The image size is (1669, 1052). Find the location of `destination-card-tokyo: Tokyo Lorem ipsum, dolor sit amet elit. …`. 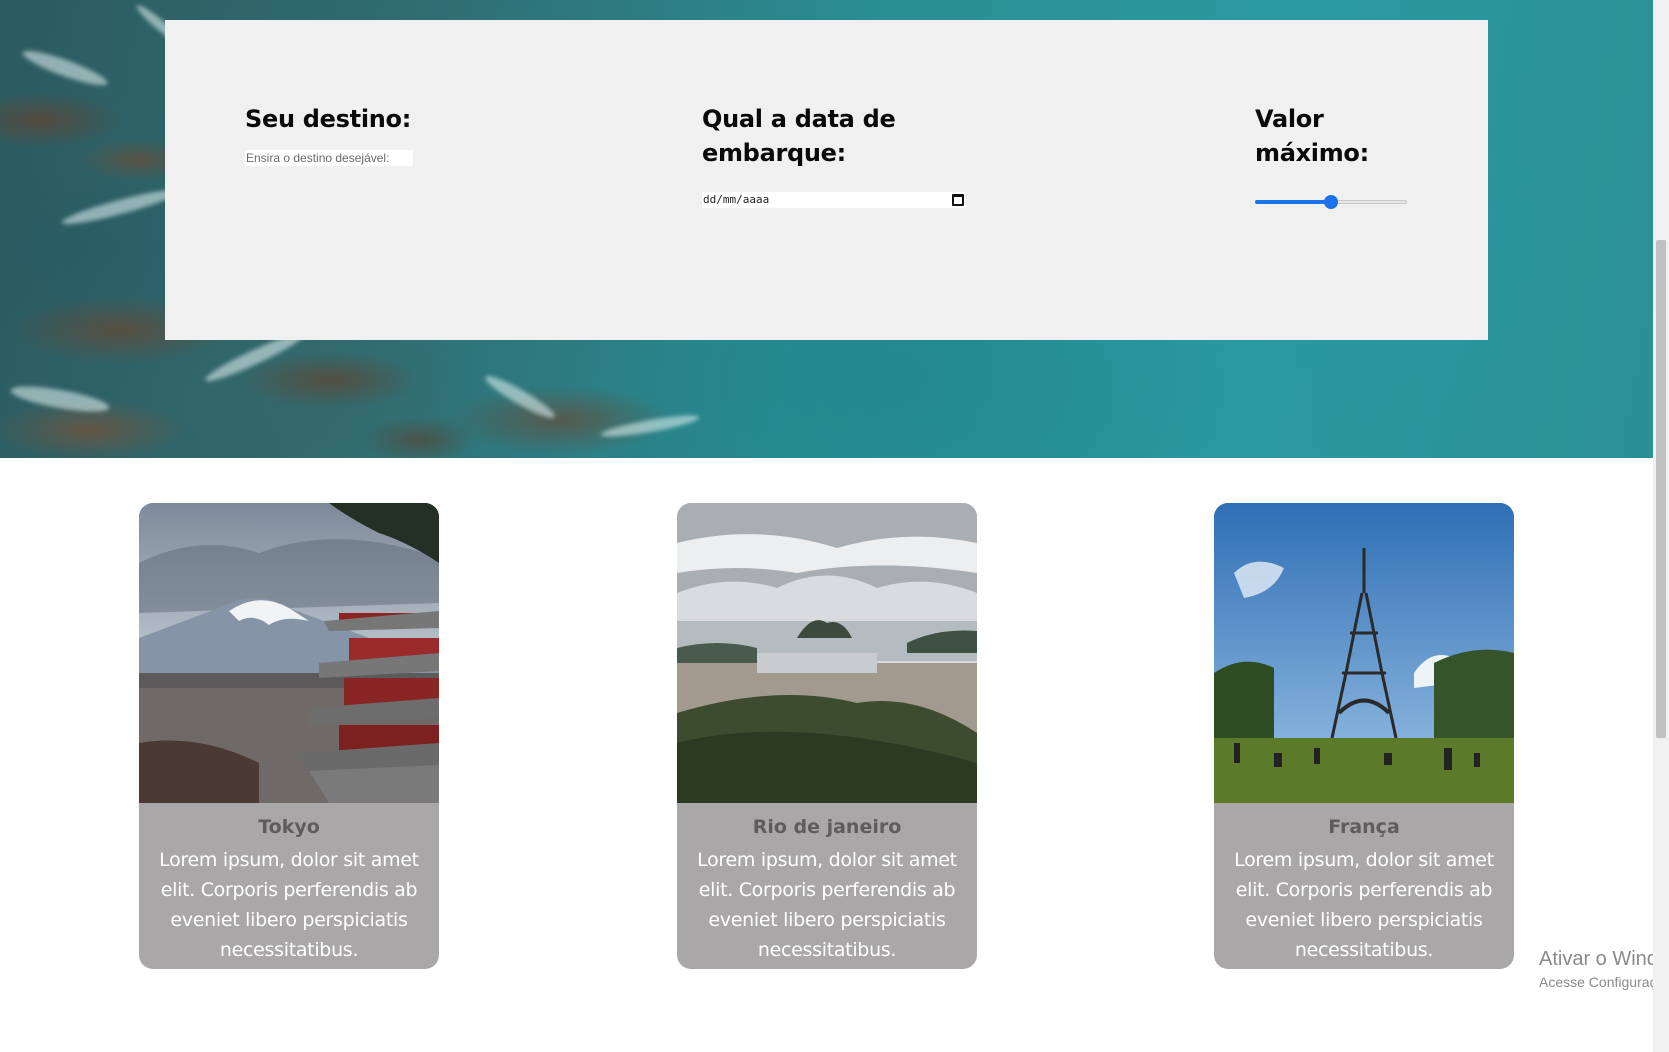

destination-card-tokyo: Tokyo Lorem ipsum, dolor sit amet elit. … is located at coordinates (289, 736).